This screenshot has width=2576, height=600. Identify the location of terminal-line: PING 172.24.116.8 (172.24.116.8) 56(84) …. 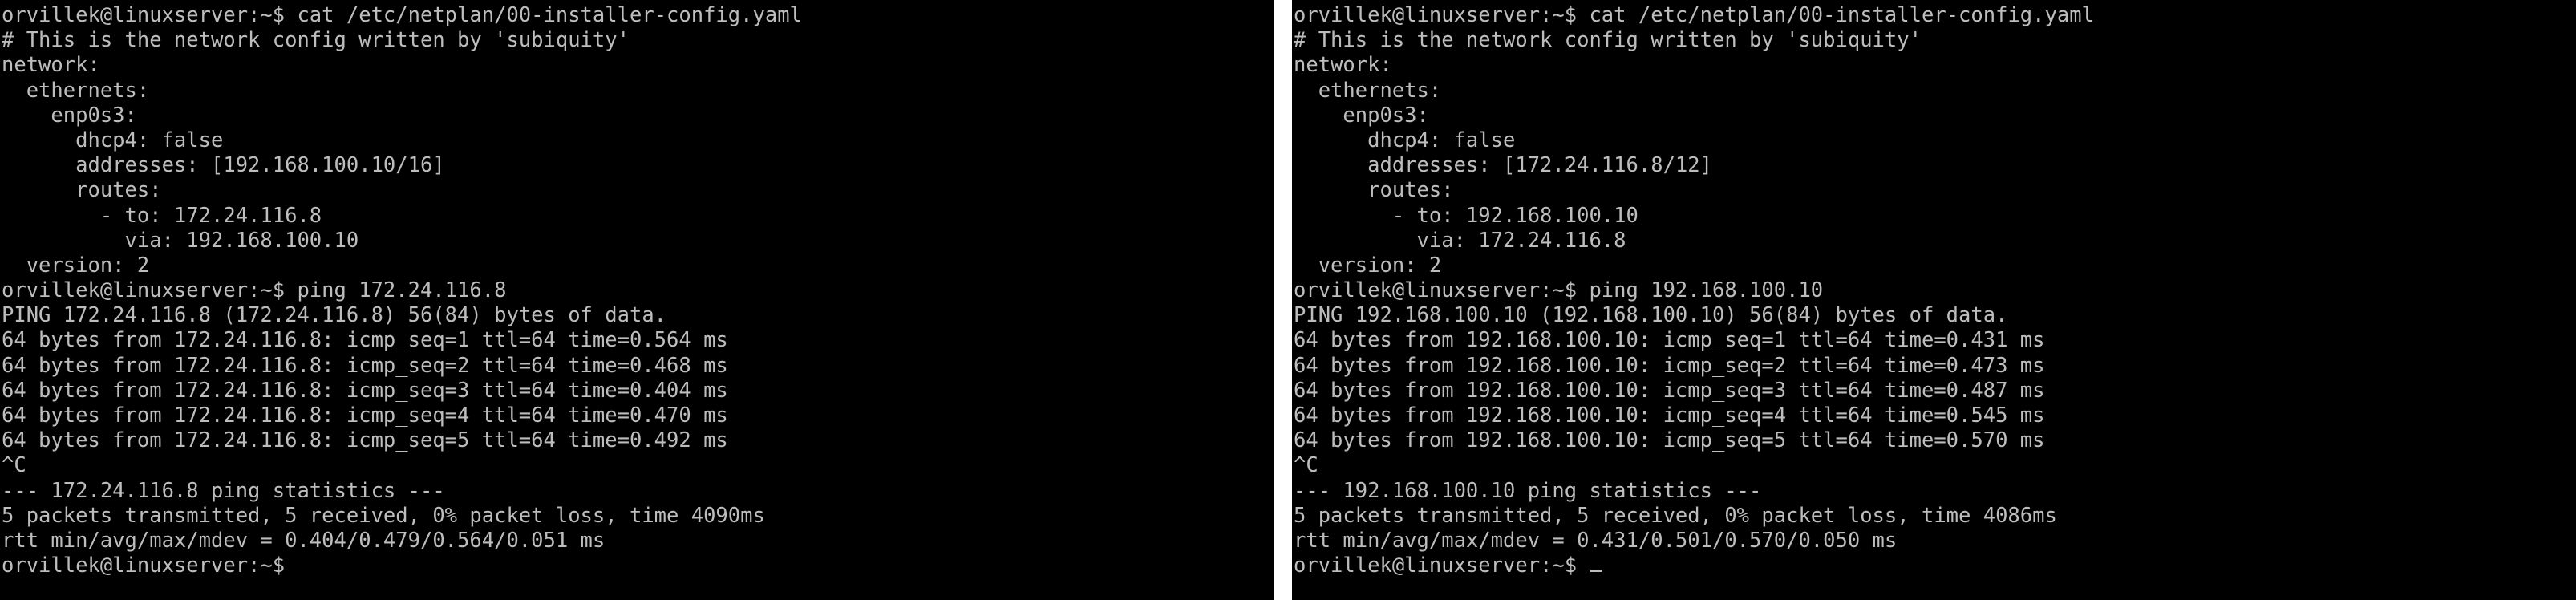
(334, 315).